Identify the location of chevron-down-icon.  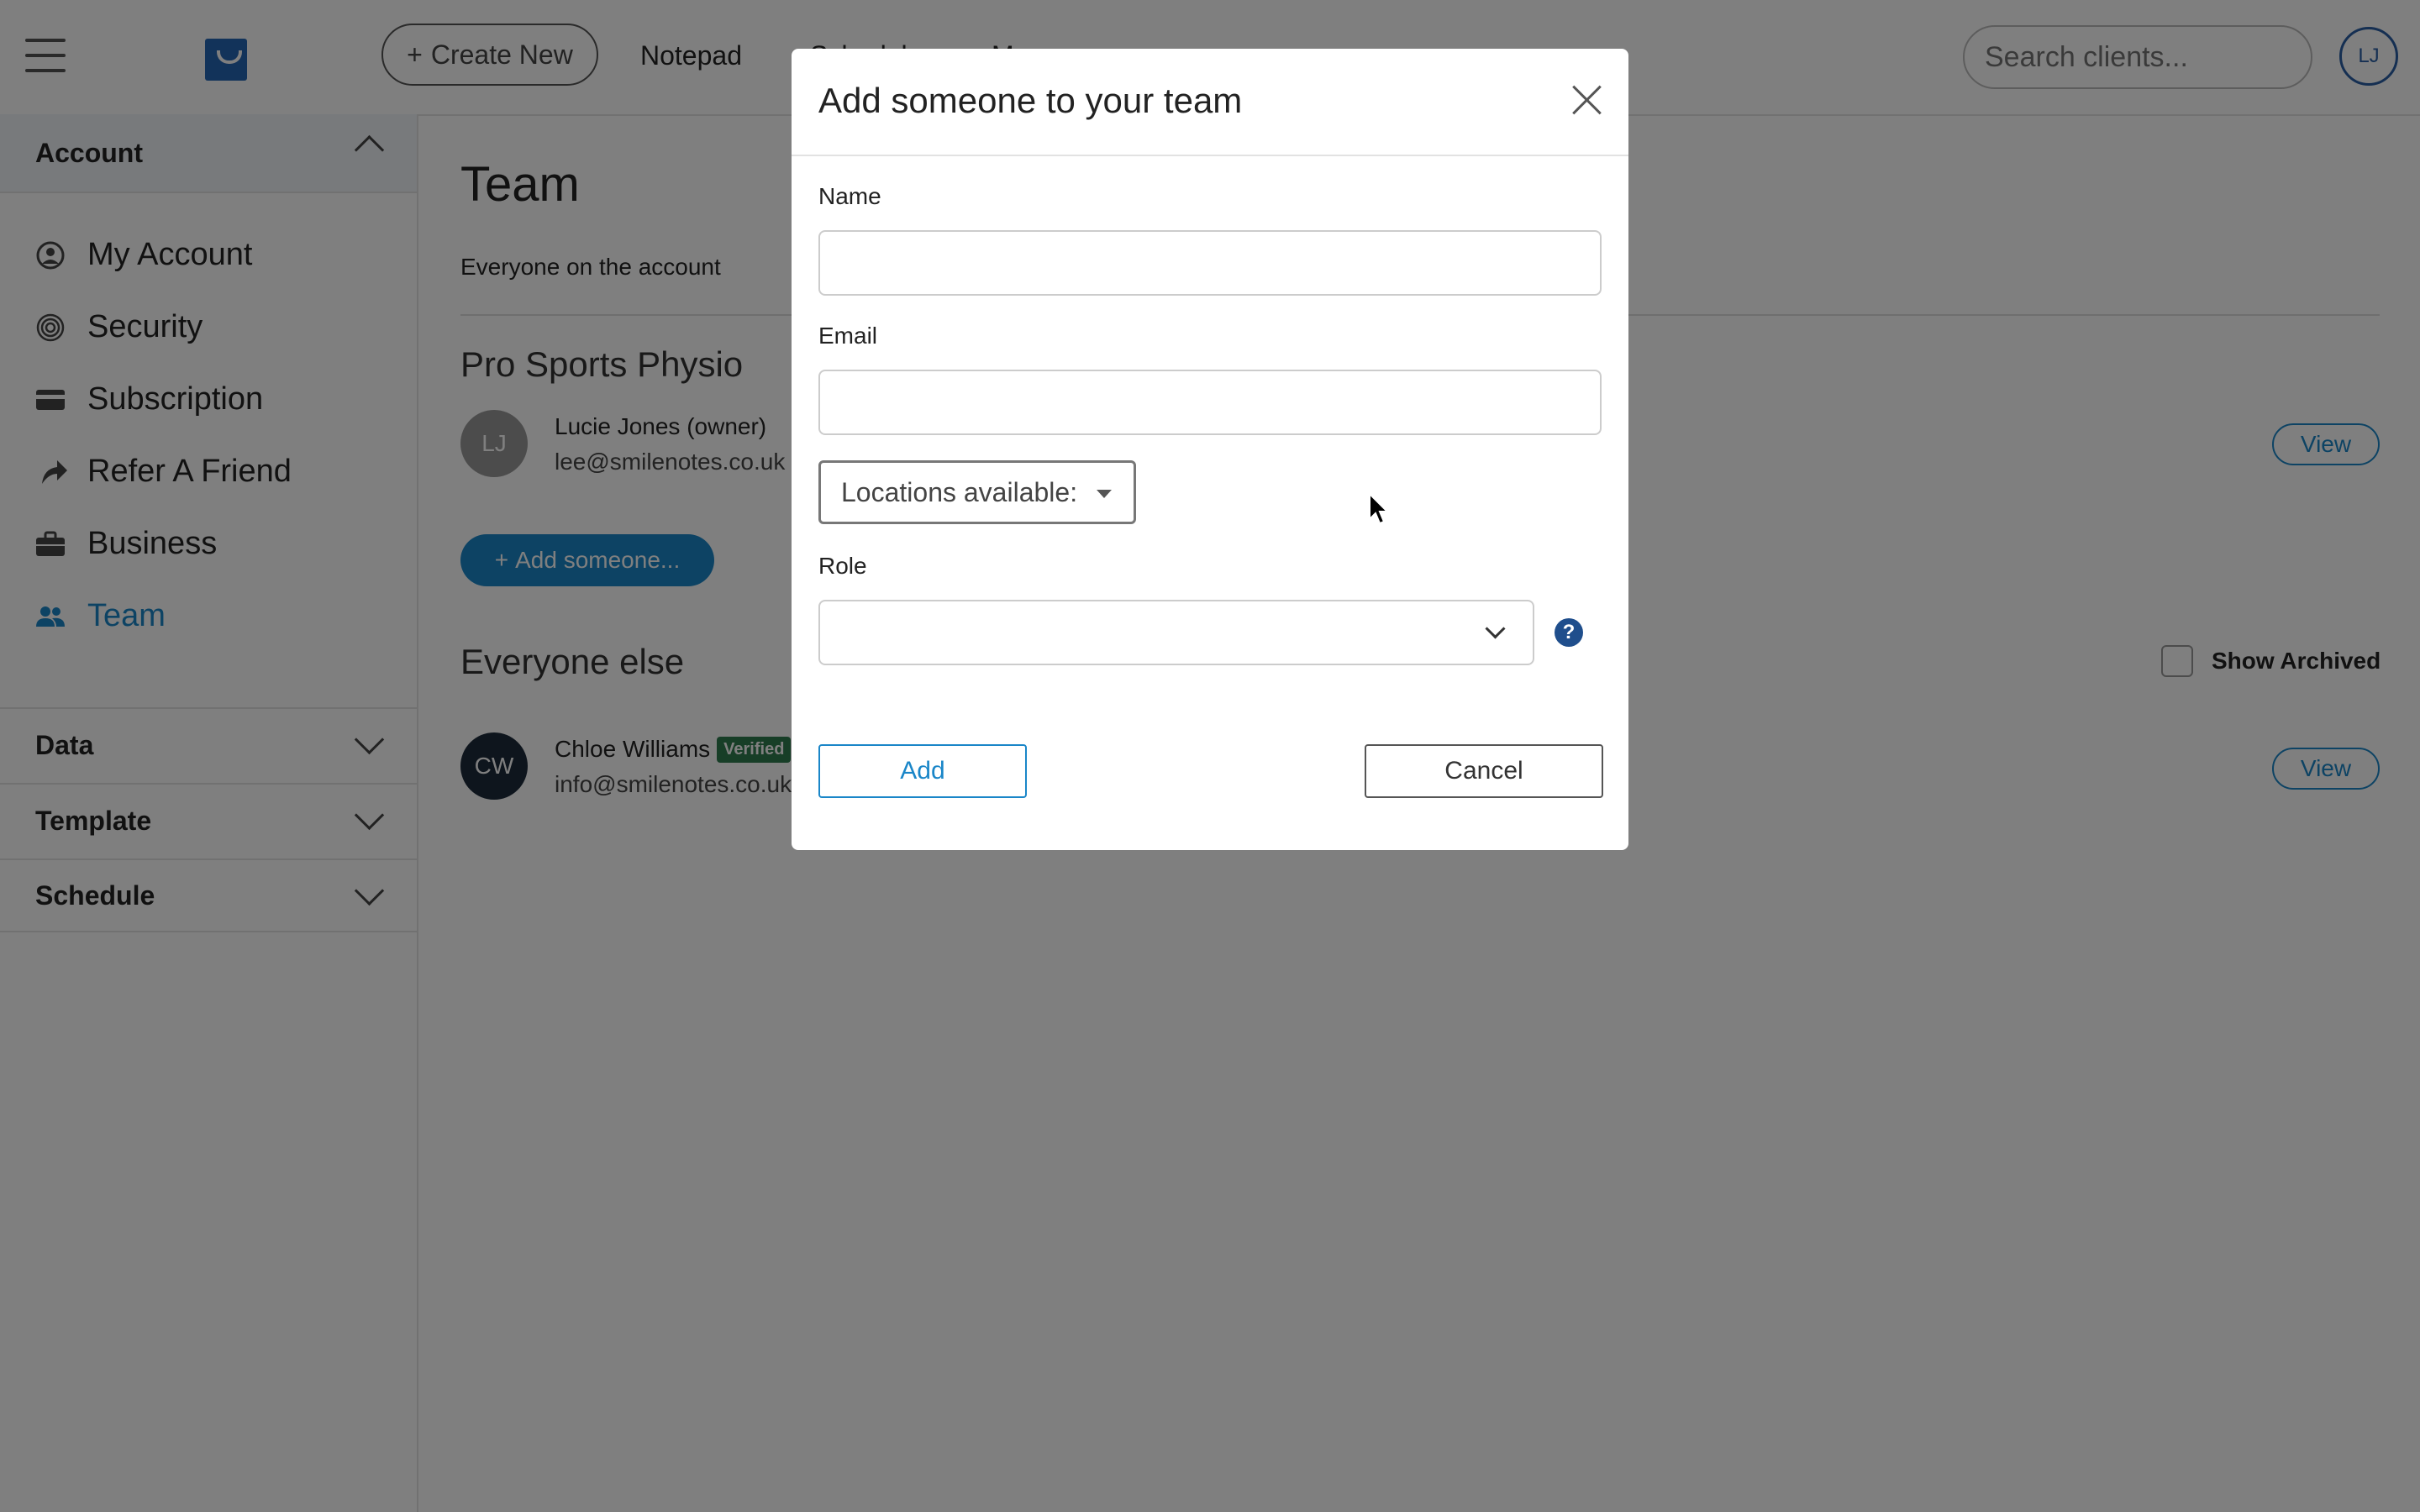
(1496, 628).